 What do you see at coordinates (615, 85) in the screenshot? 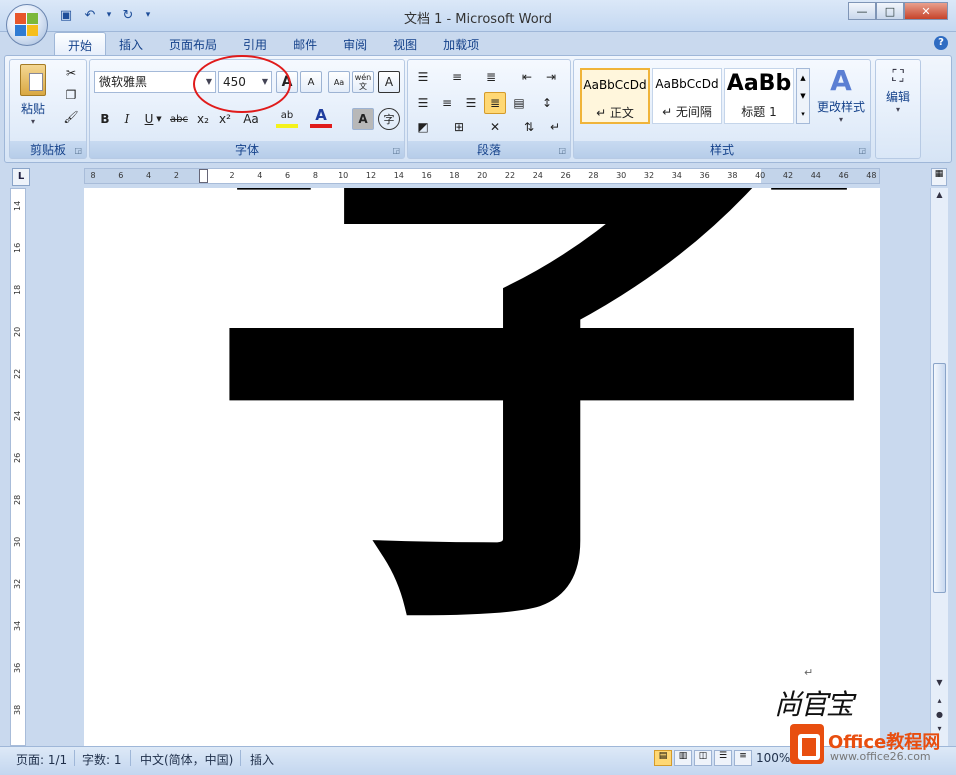
I see `style-sample: AaBbCcDd` at bounding box center [615, 85].